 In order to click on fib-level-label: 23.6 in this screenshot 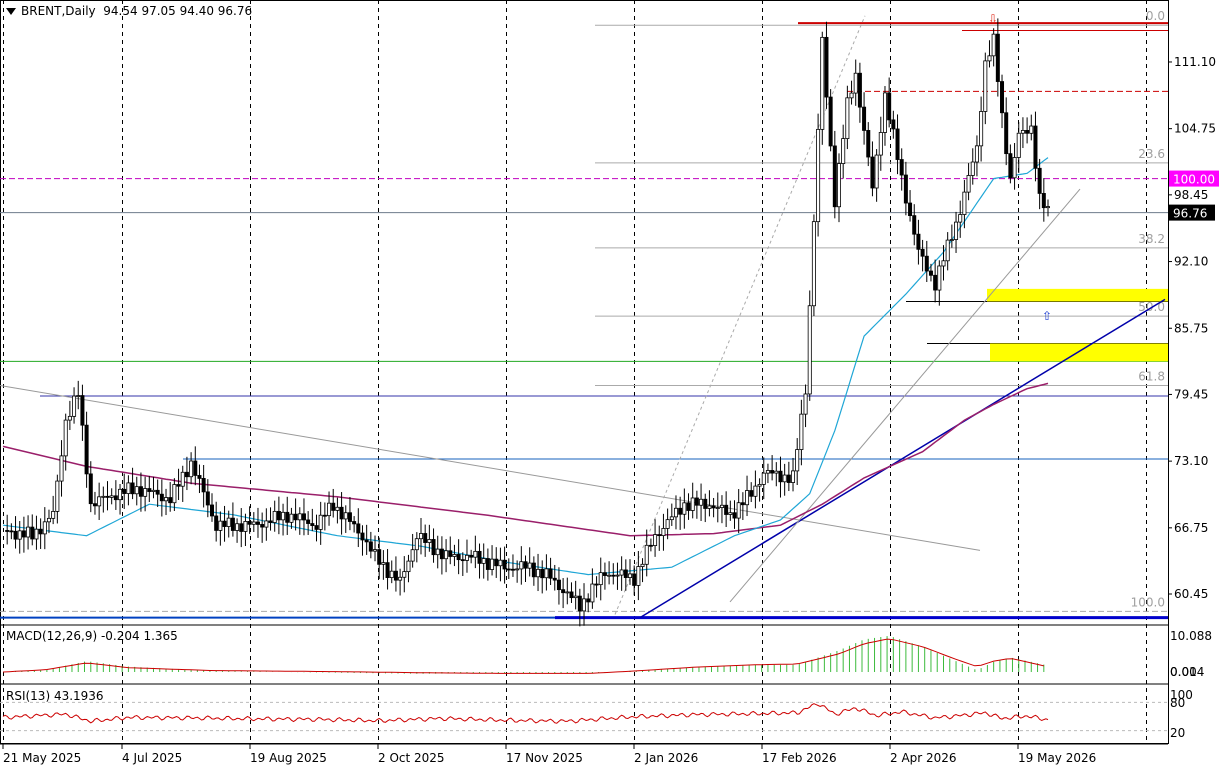, I will do `click(1151, 154)`.